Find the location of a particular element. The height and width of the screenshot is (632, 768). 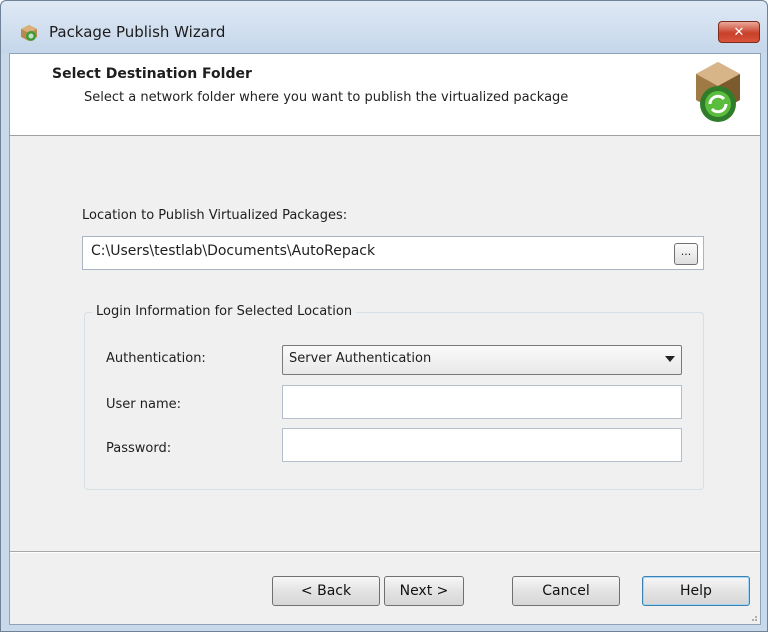

package-icon is located at coordinates (29, 33).